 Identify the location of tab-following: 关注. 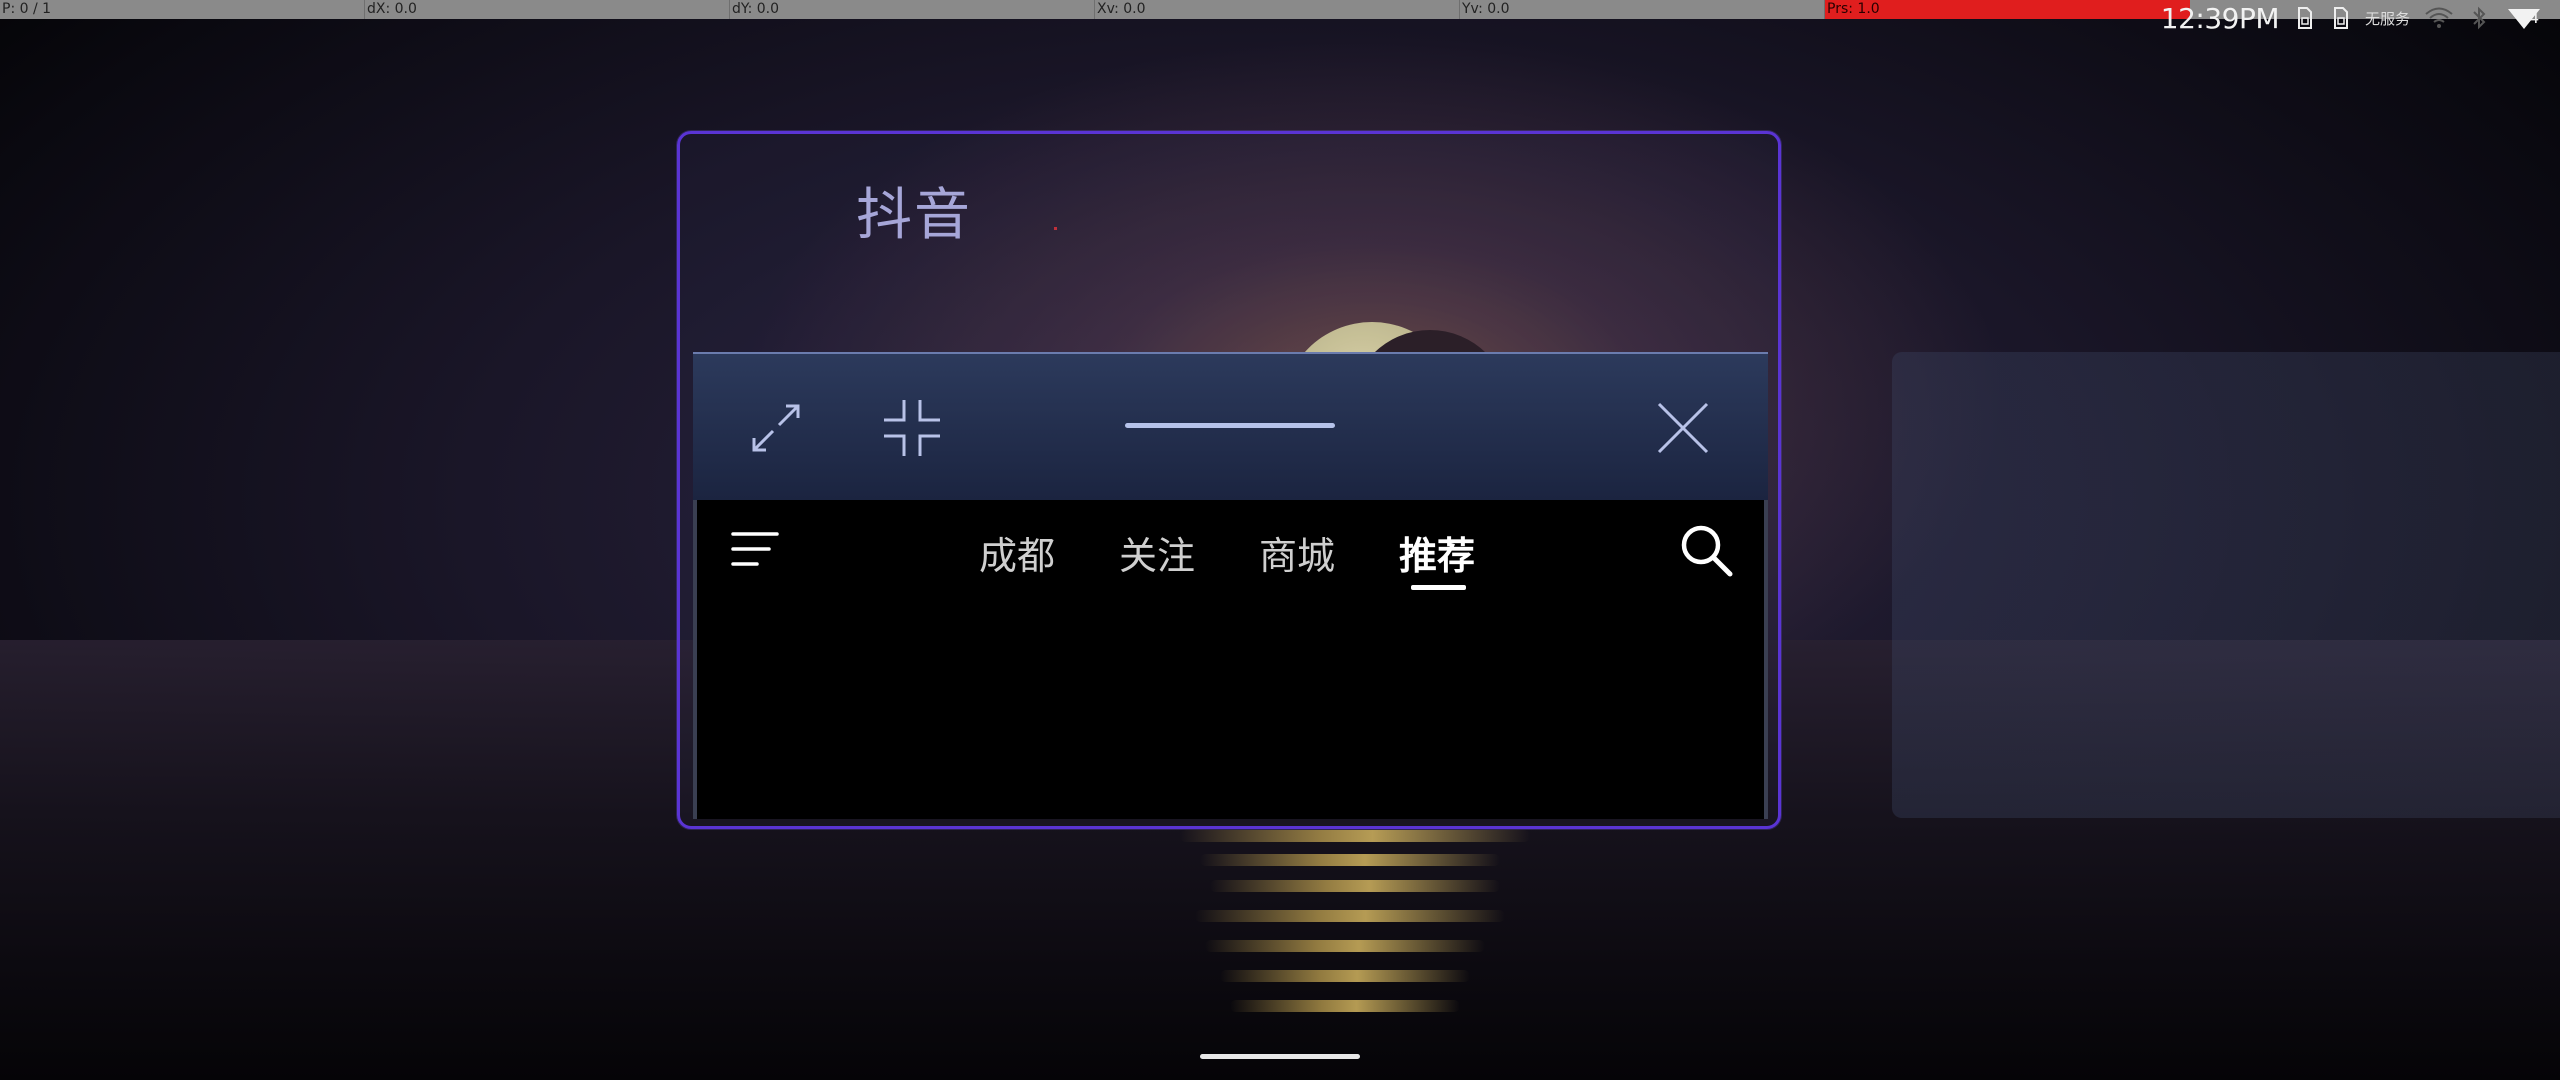
(1157, 552).